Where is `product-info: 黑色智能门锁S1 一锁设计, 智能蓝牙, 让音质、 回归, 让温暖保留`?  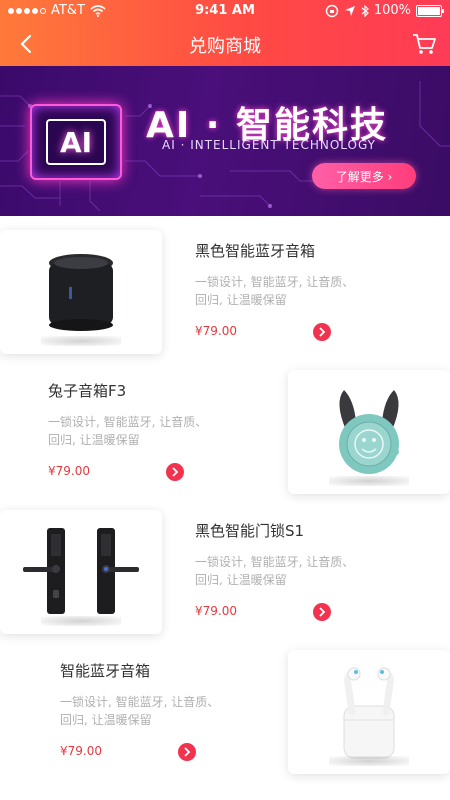
product-info: 黑色智能门锁S1 一锁设计, 智能蓝牙, 让音质、 回归, 让温暖保留 is located at coordinates (290, 554).